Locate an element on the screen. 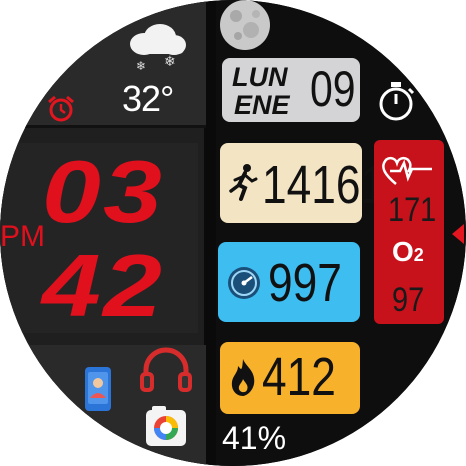 Image resolution: width=466 pixels, height=466 pixels. heart-pulse-icon is located at coordinates (407, 170).